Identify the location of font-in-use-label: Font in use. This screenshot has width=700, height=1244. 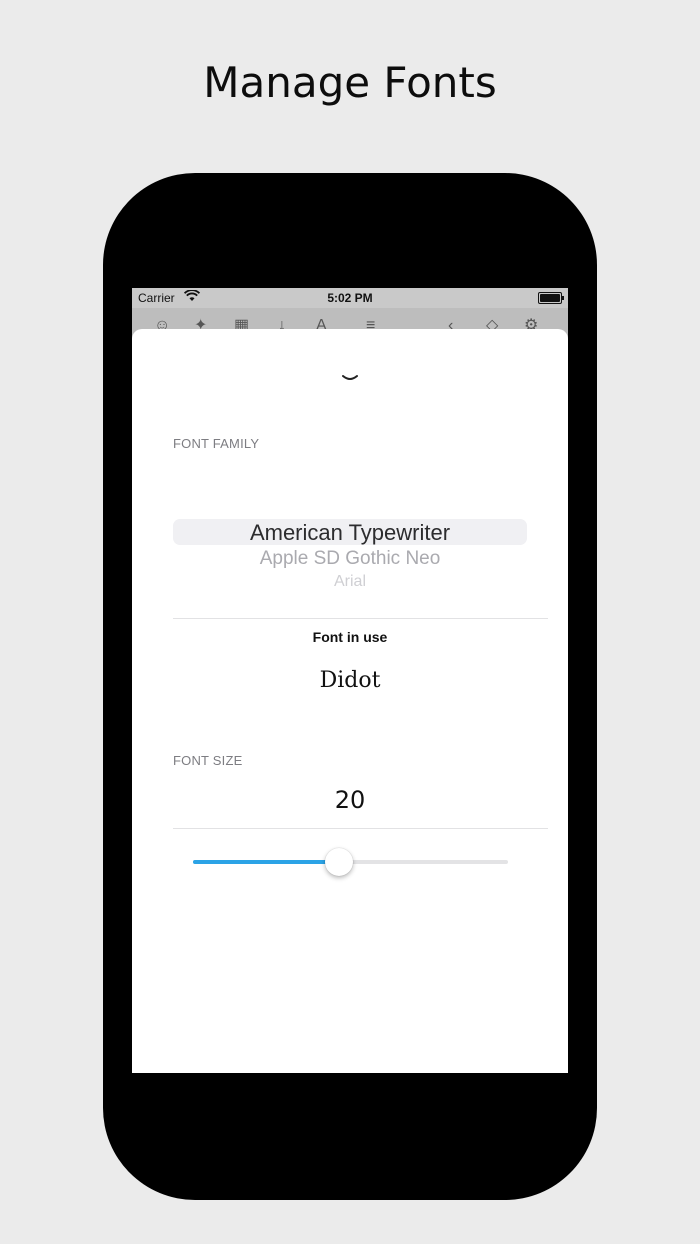
(350, 637).